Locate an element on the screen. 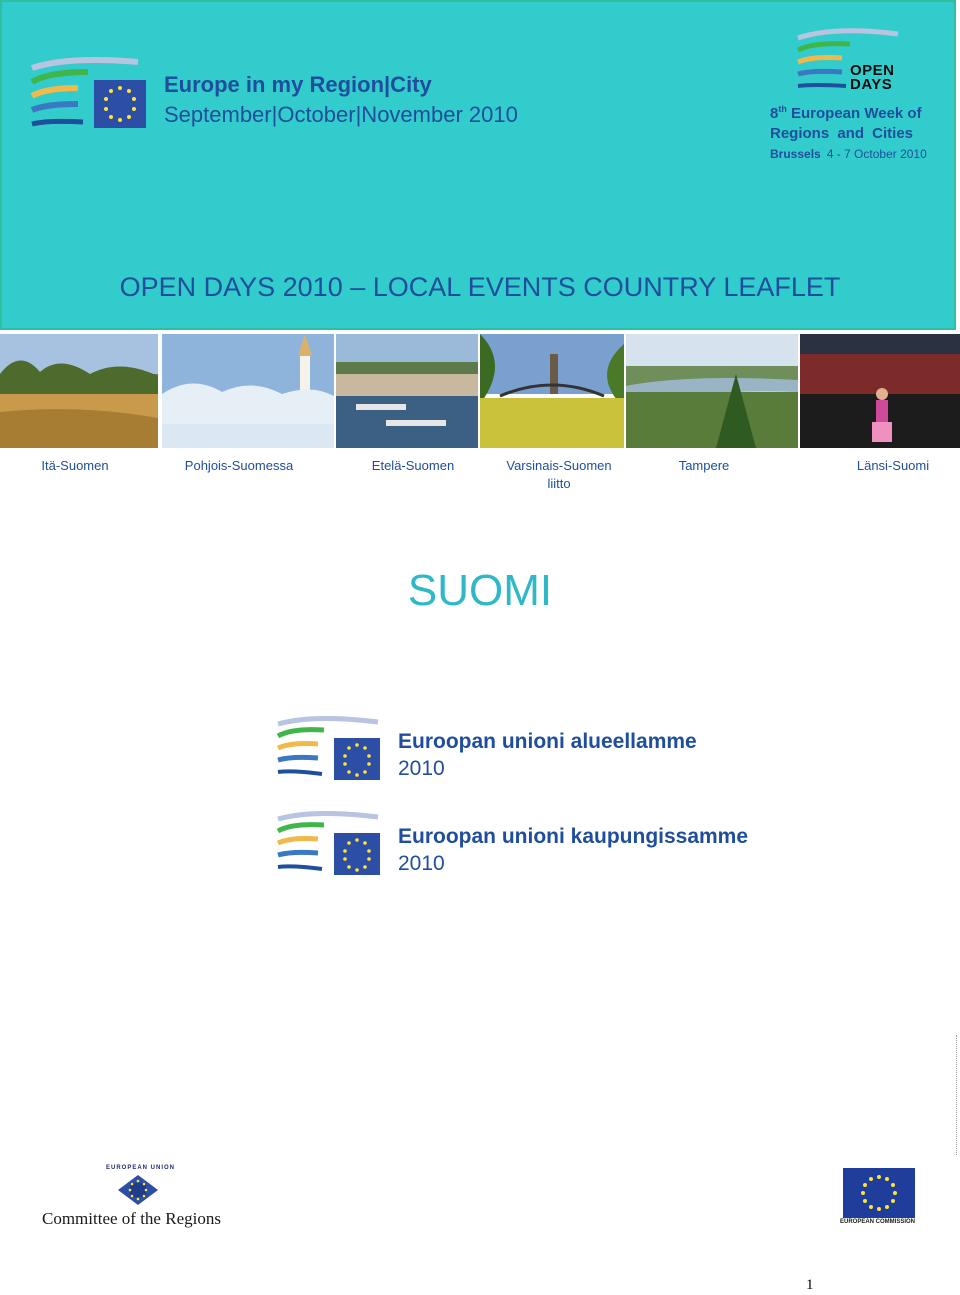  ec-label: EUROPEAN COMMISSION is located at coordinates (878, 1222).